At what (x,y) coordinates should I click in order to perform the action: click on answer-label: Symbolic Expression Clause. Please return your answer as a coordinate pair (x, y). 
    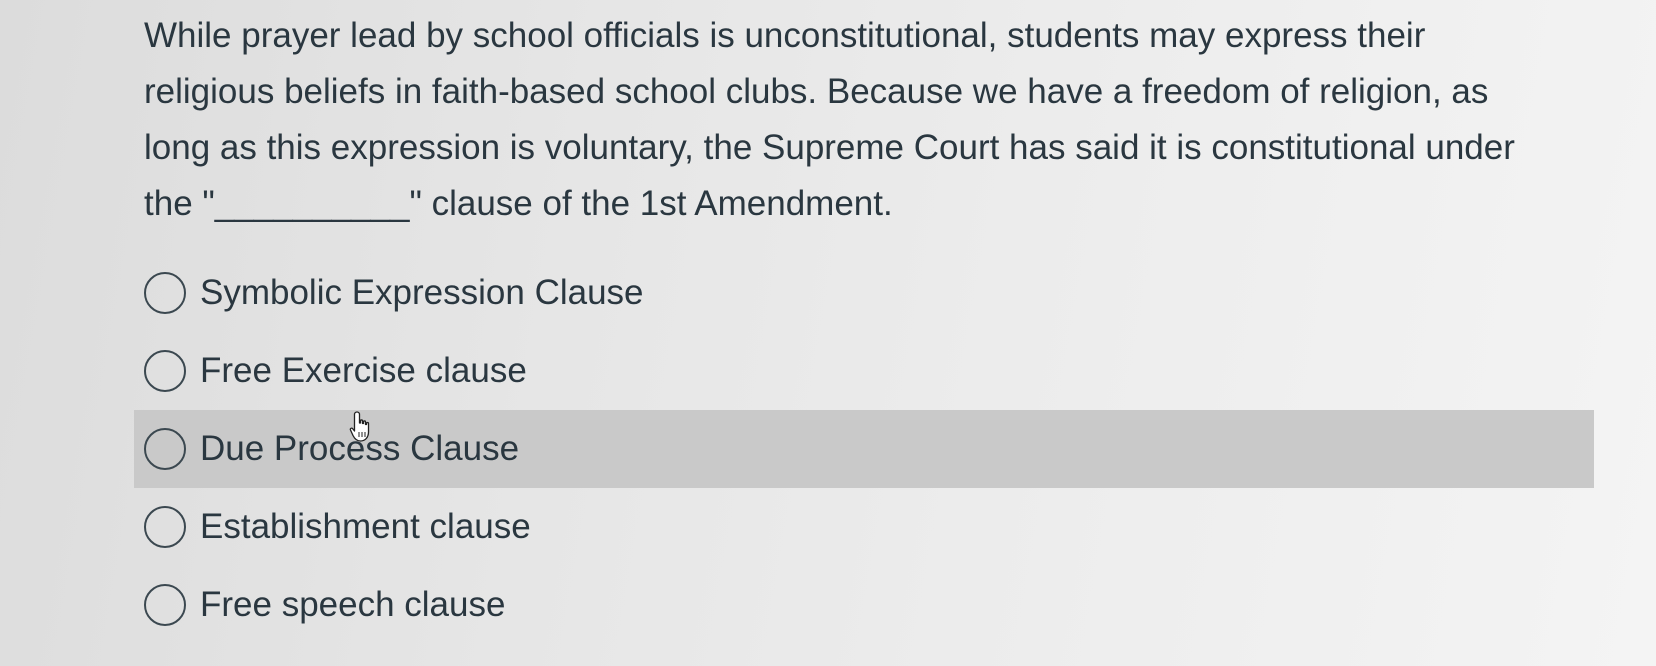
    Looking at the image, I should click on (422, 292).